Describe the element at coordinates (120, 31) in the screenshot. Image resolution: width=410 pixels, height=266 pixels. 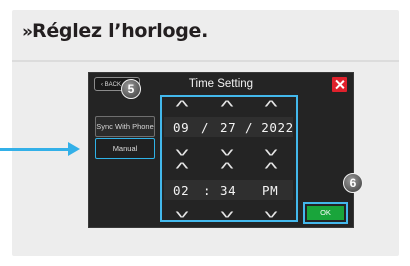
I see `instruction-text: Réglez l’horloge.` at that location.